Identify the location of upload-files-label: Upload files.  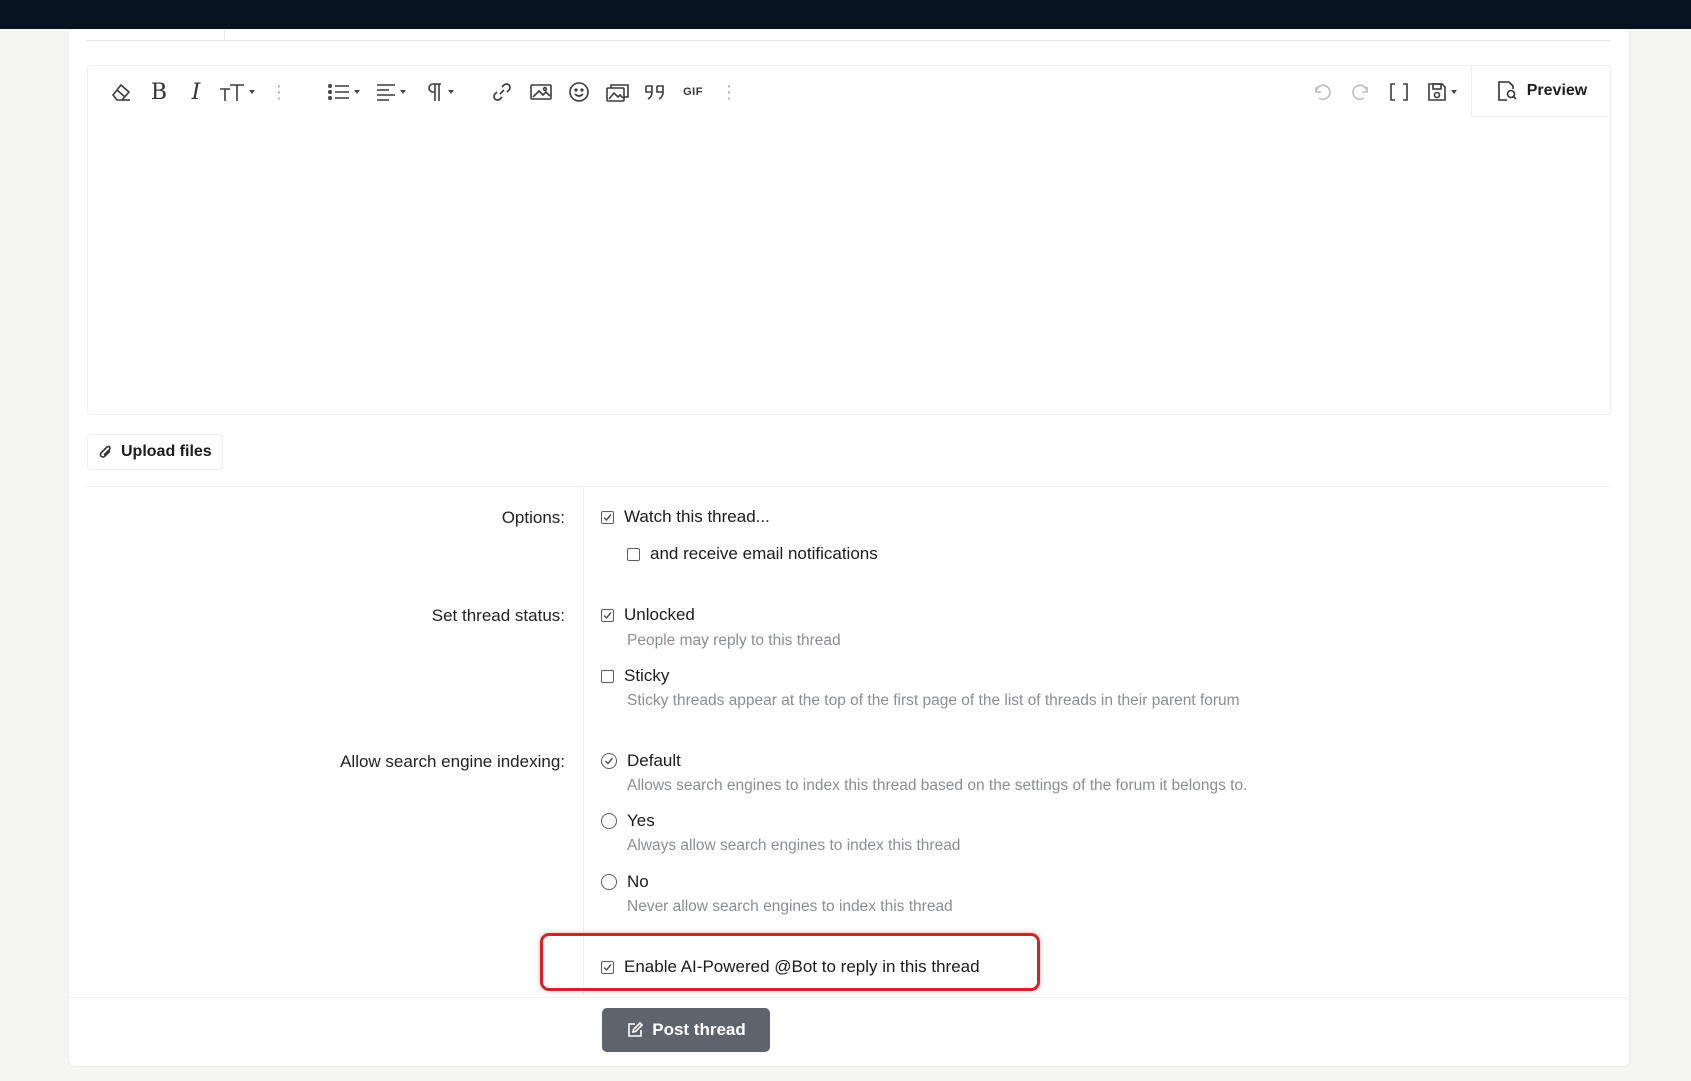
(166, 451).